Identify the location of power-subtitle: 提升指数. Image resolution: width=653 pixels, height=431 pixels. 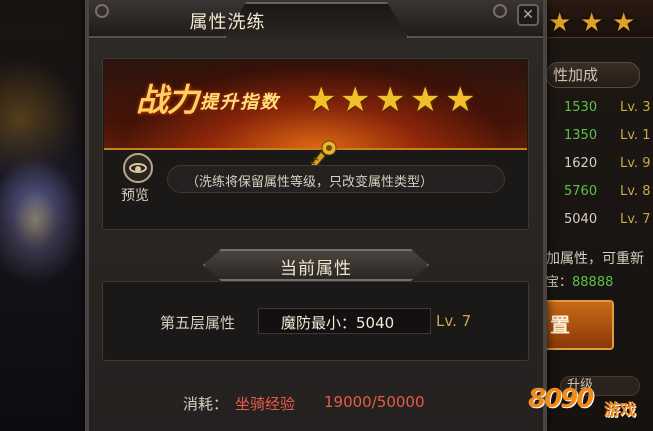
(240, 102).